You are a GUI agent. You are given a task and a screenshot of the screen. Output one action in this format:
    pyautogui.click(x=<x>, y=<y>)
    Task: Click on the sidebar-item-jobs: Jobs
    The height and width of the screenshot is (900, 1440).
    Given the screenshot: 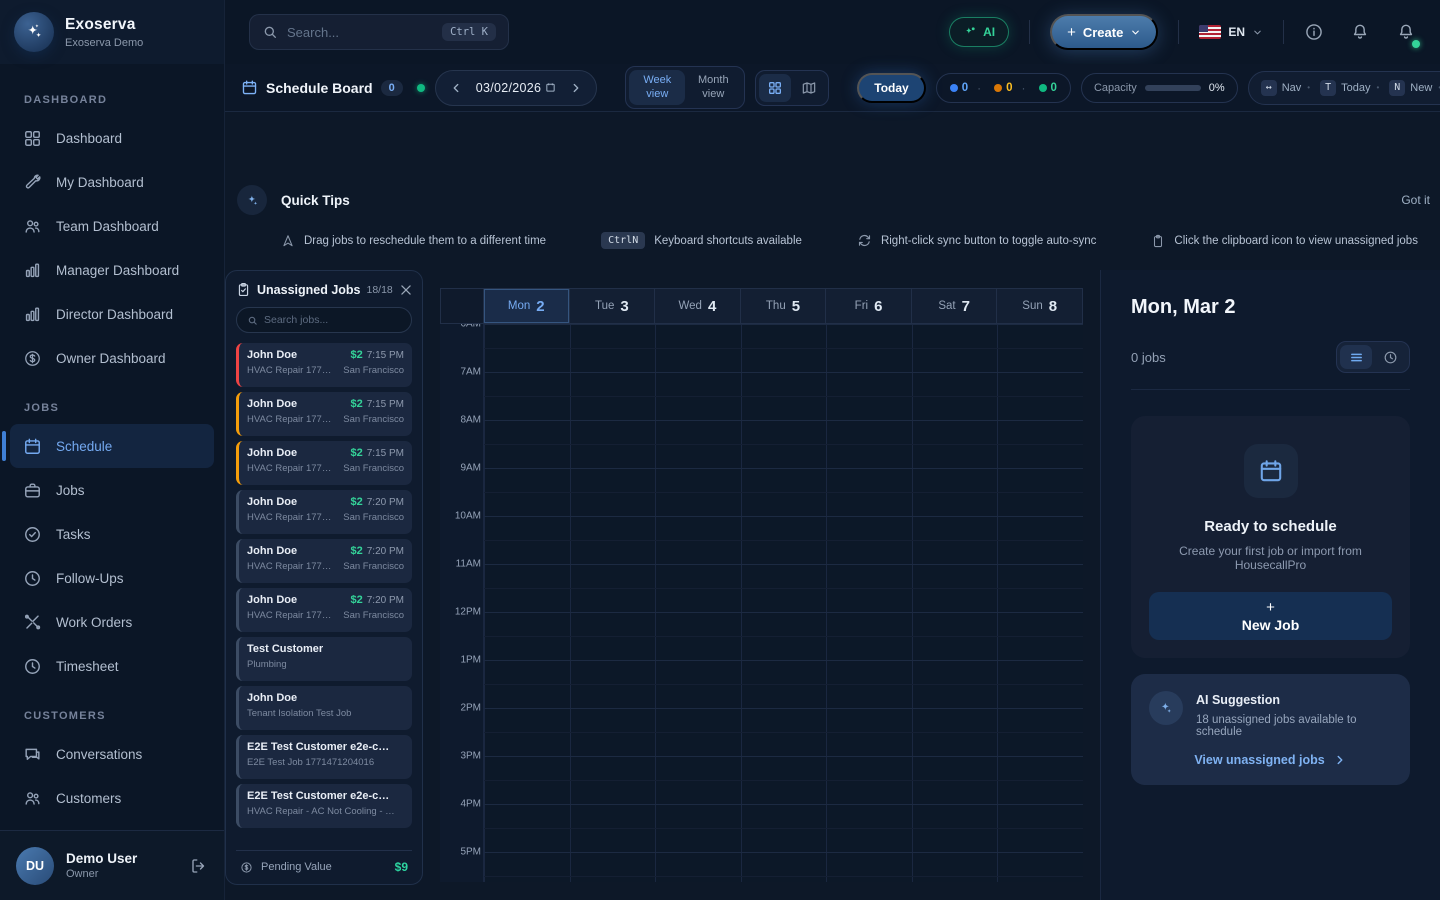 What is the action you would take?
    pyautogui.click(x=112, y=490)
    